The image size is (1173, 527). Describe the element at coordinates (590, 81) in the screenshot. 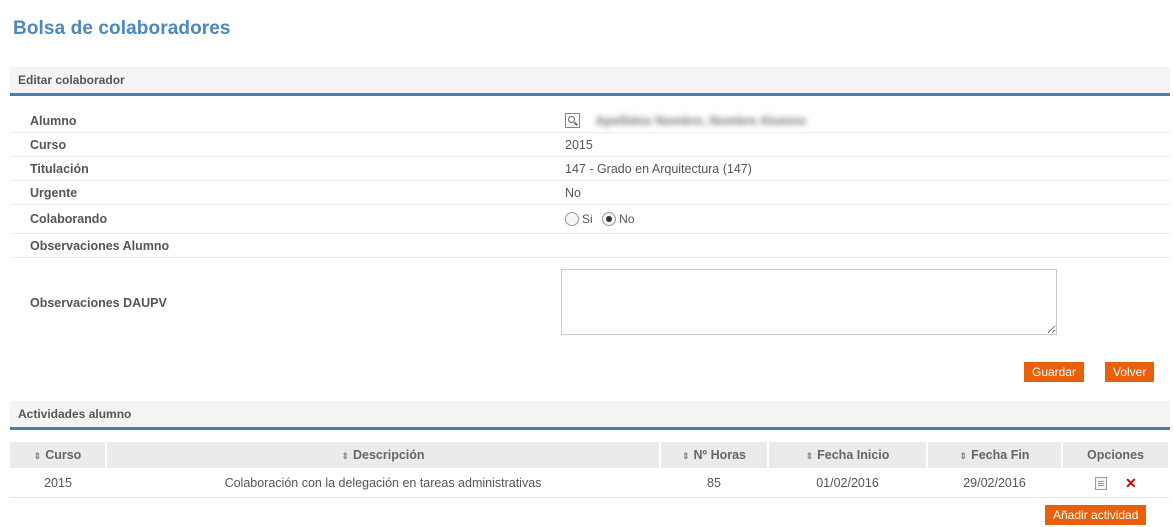

I see `edit-section-header: Editar colaborador` at that location.